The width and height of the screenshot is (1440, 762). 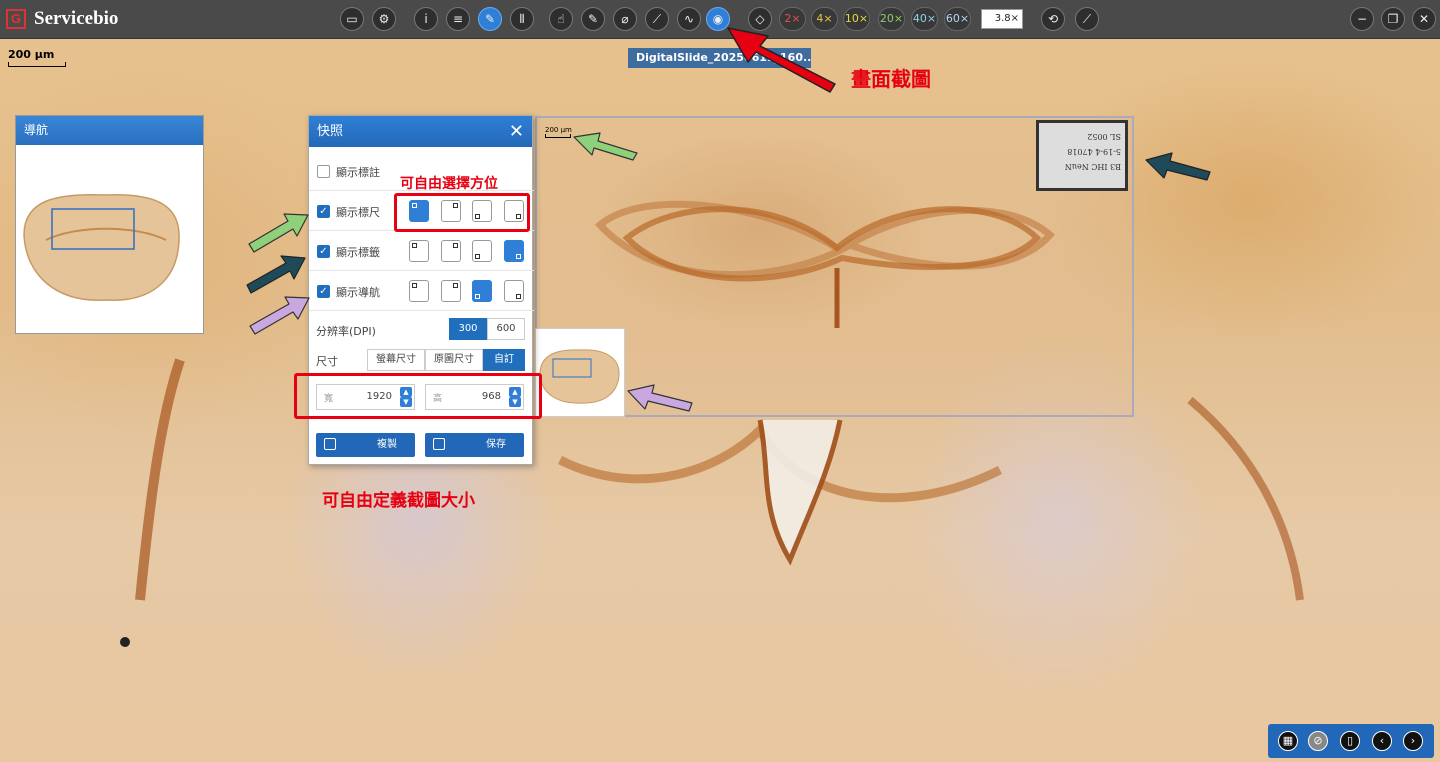 I want to click on slide-icon: ▯, so click(x=1350, y=741).